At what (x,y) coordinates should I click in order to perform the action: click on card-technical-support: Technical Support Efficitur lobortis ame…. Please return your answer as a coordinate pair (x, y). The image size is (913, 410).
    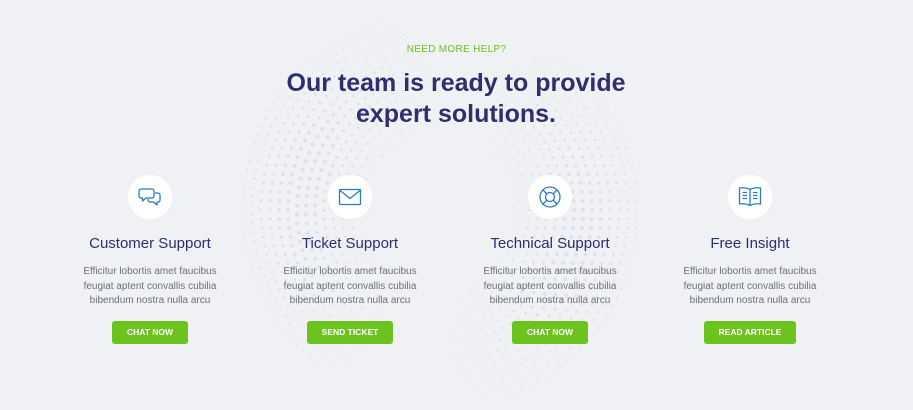
    Looking at the image, I should click on (550, 259).